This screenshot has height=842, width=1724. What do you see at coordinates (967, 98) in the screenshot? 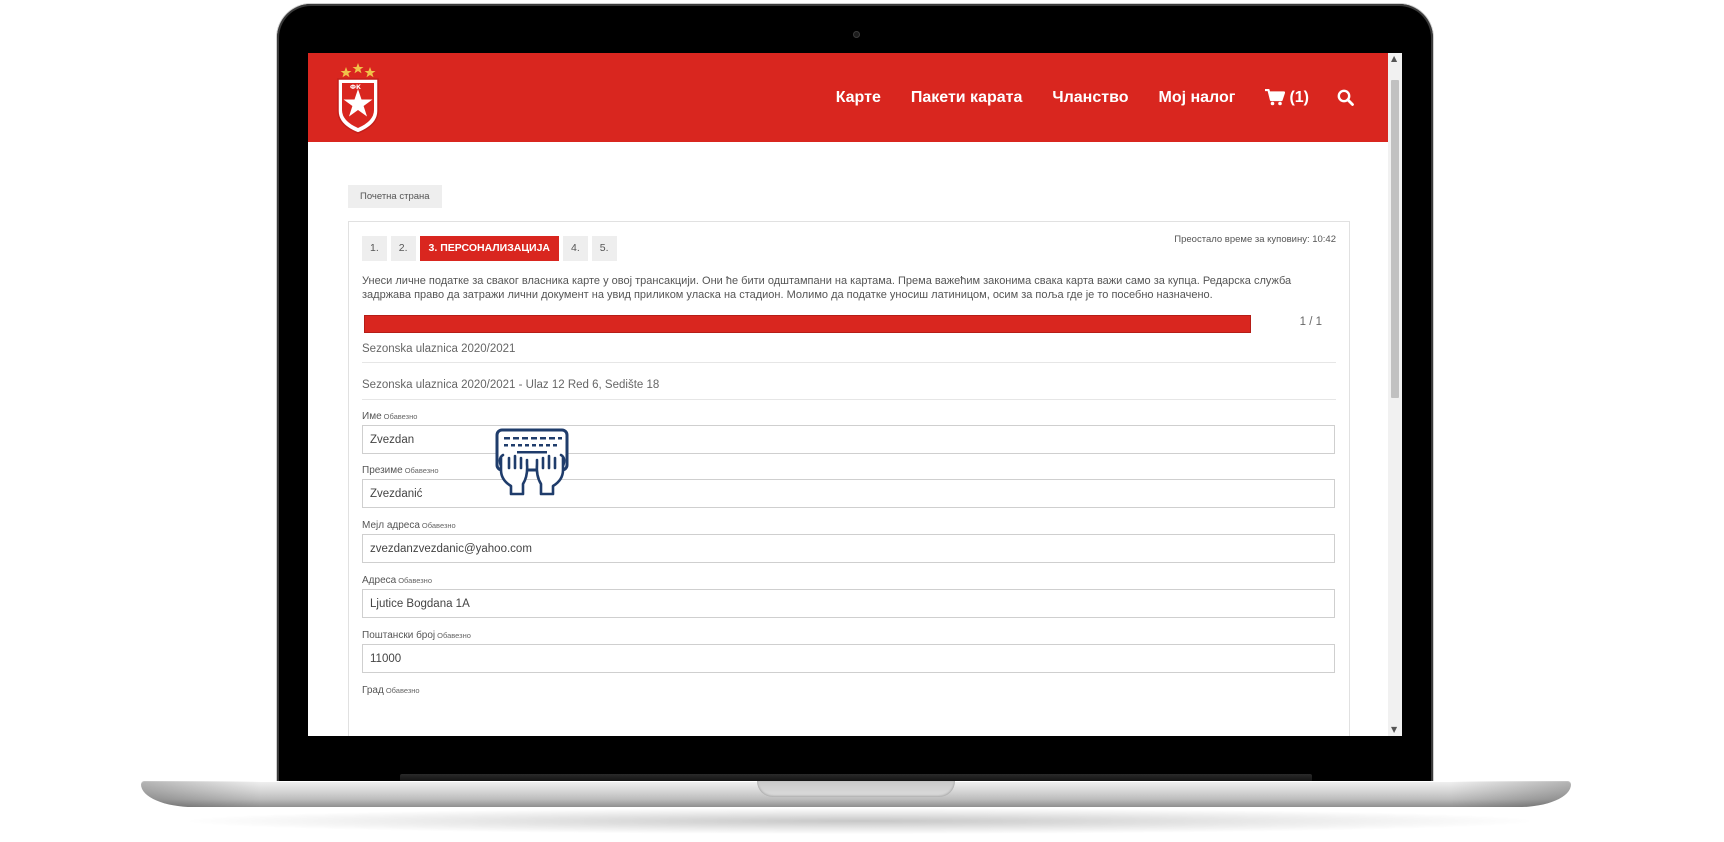
I see `nav-item-ticket-packages: Пакети карата` at bounding box center [967, 98].